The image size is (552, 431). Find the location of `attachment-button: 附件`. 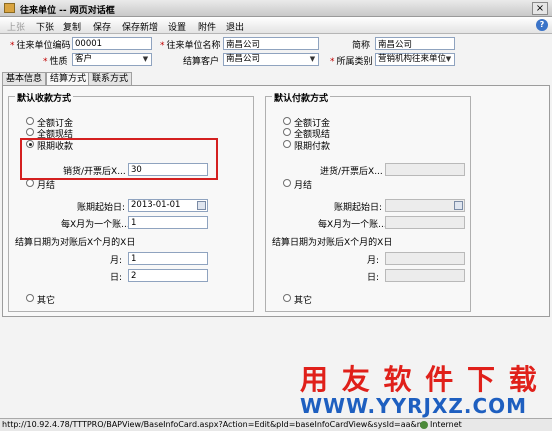

attachment-button: 附件 is located at coordinates (207, 26).